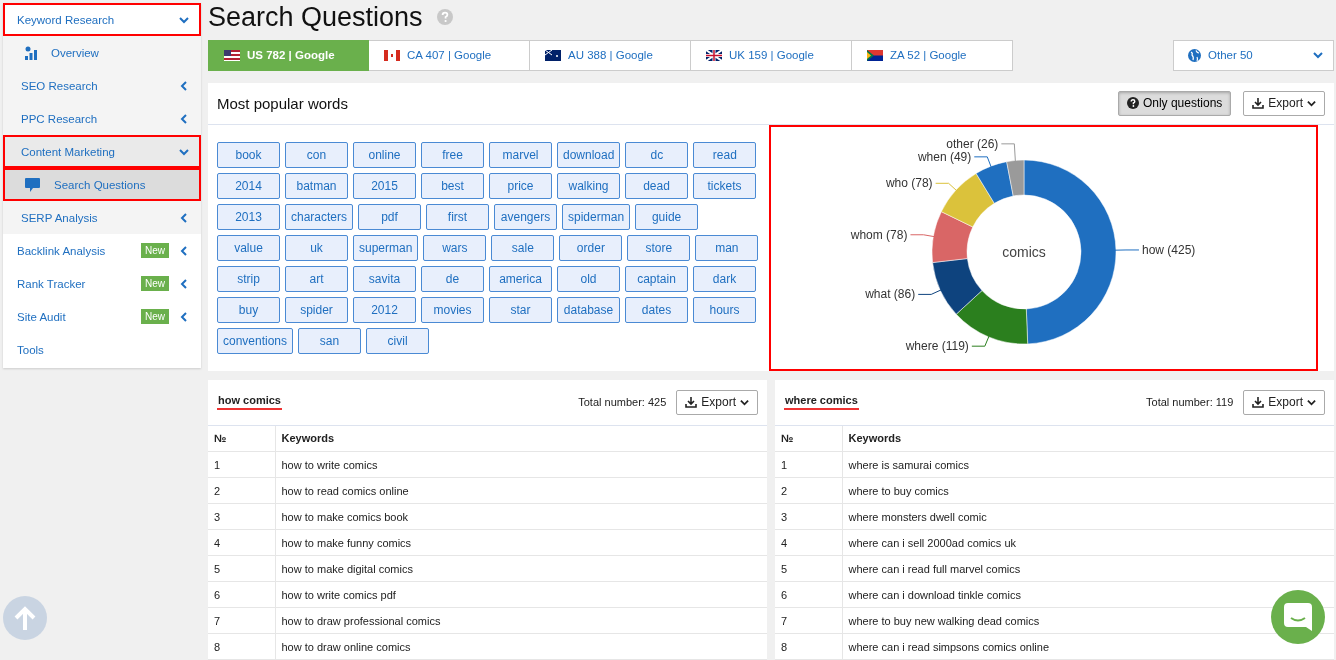  Describe the element at coordinates (384, 278) in the screenshot. I see `word-tag: savita` at that location.